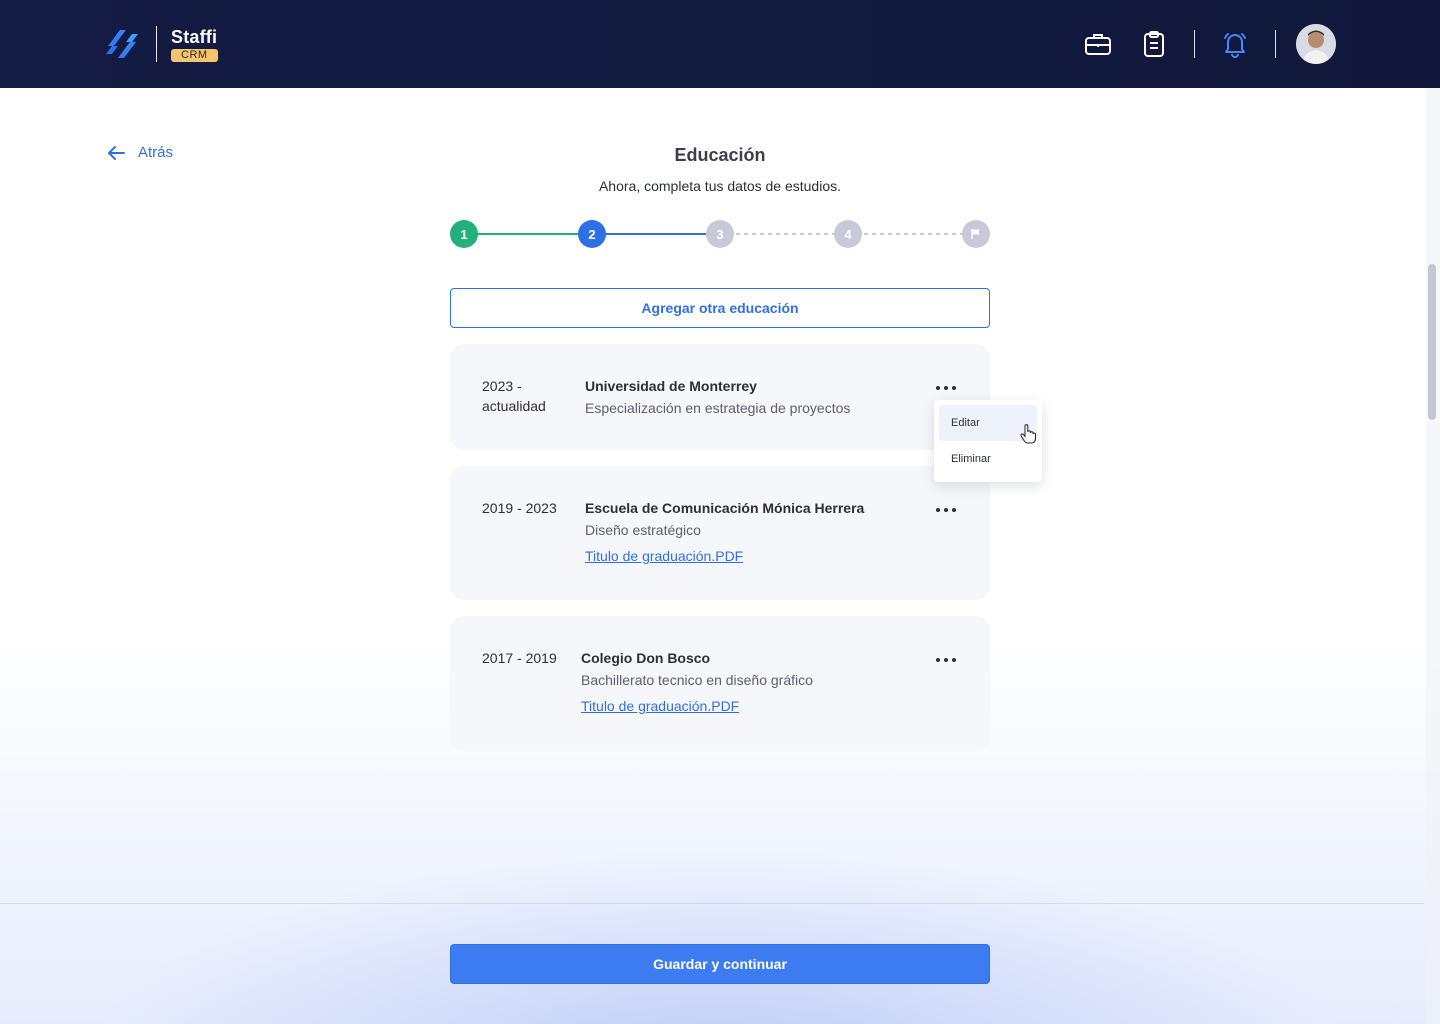 The height and width of the screenshot is (1024, 1440). Describe the element at coordinates (725, 508) in the screenshot. I see `education-institution: Escuela de Comunicación Mónica Herrera` at that location.